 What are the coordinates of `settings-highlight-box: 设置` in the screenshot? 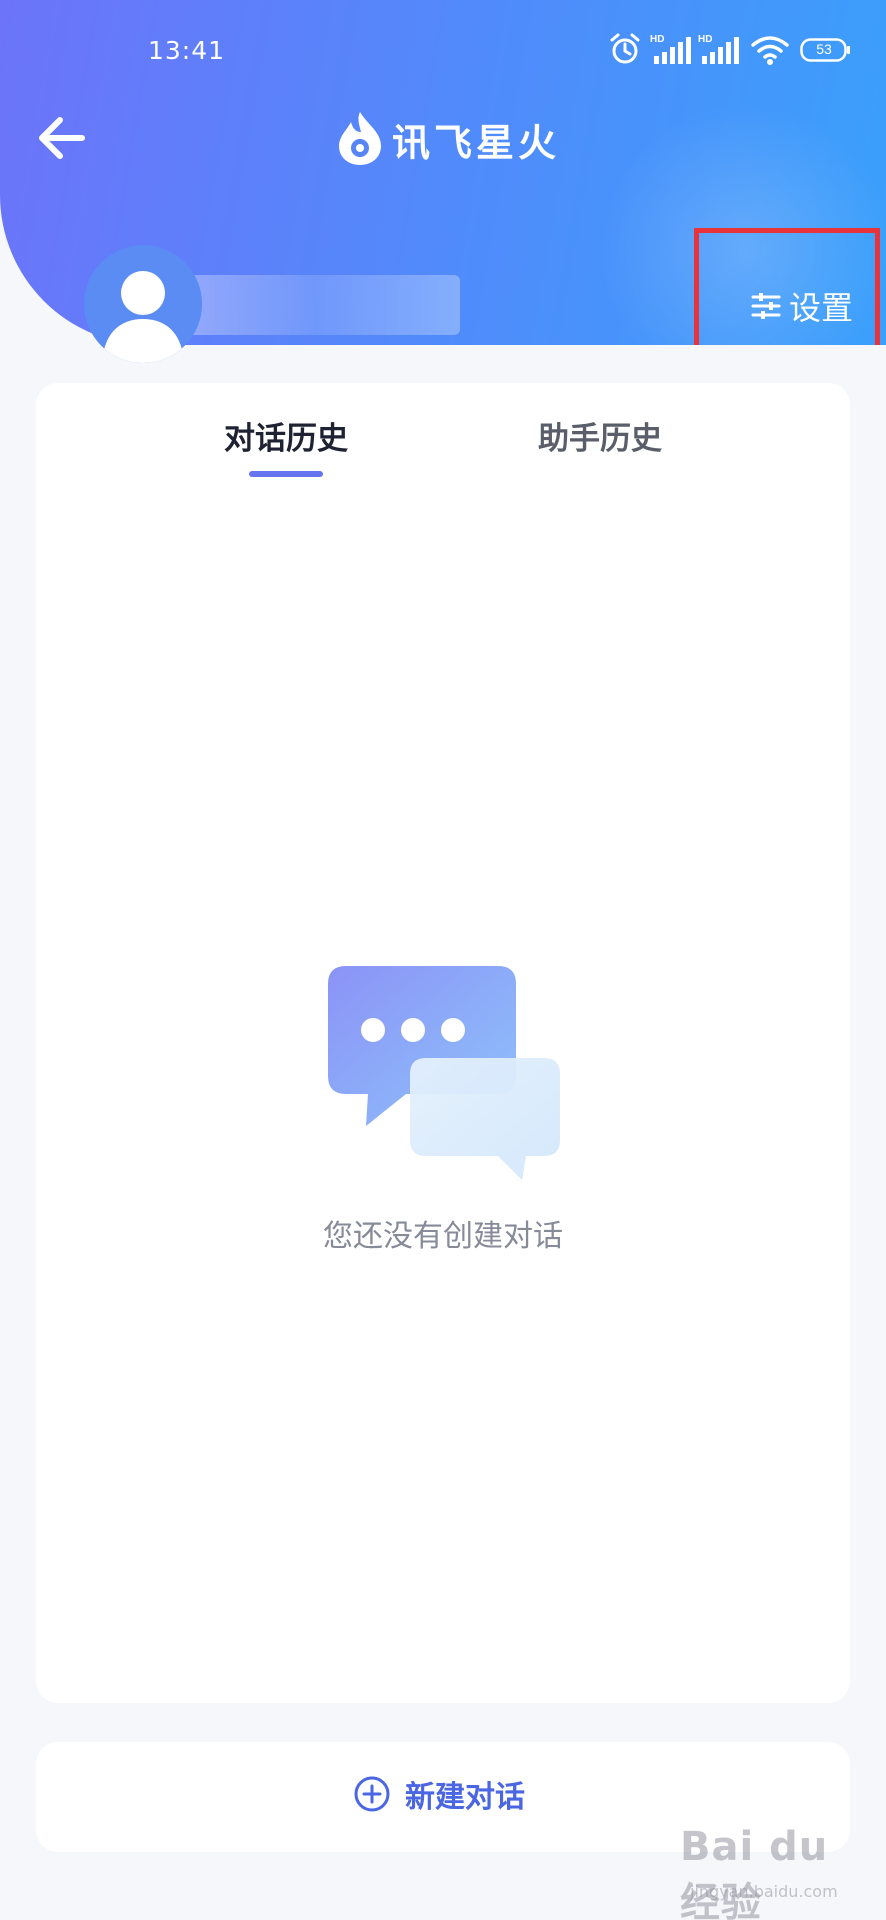 It's located at (787, 286).